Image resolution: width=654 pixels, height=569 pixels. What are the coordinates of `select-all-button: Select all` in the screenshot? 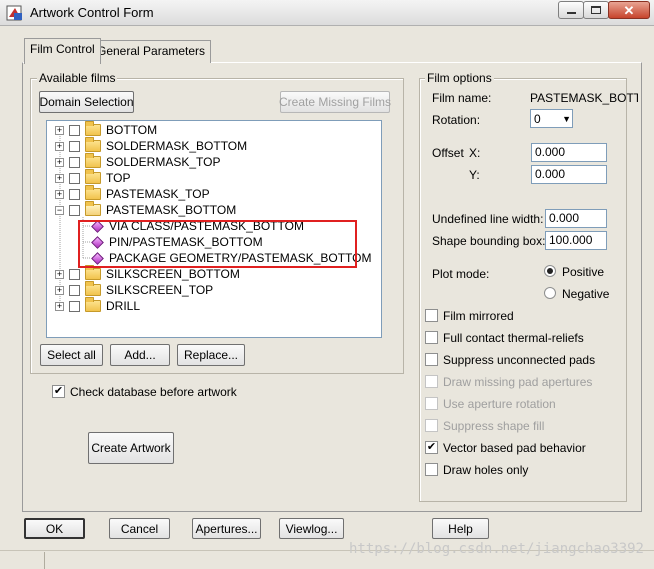 It's located at (71, 355).